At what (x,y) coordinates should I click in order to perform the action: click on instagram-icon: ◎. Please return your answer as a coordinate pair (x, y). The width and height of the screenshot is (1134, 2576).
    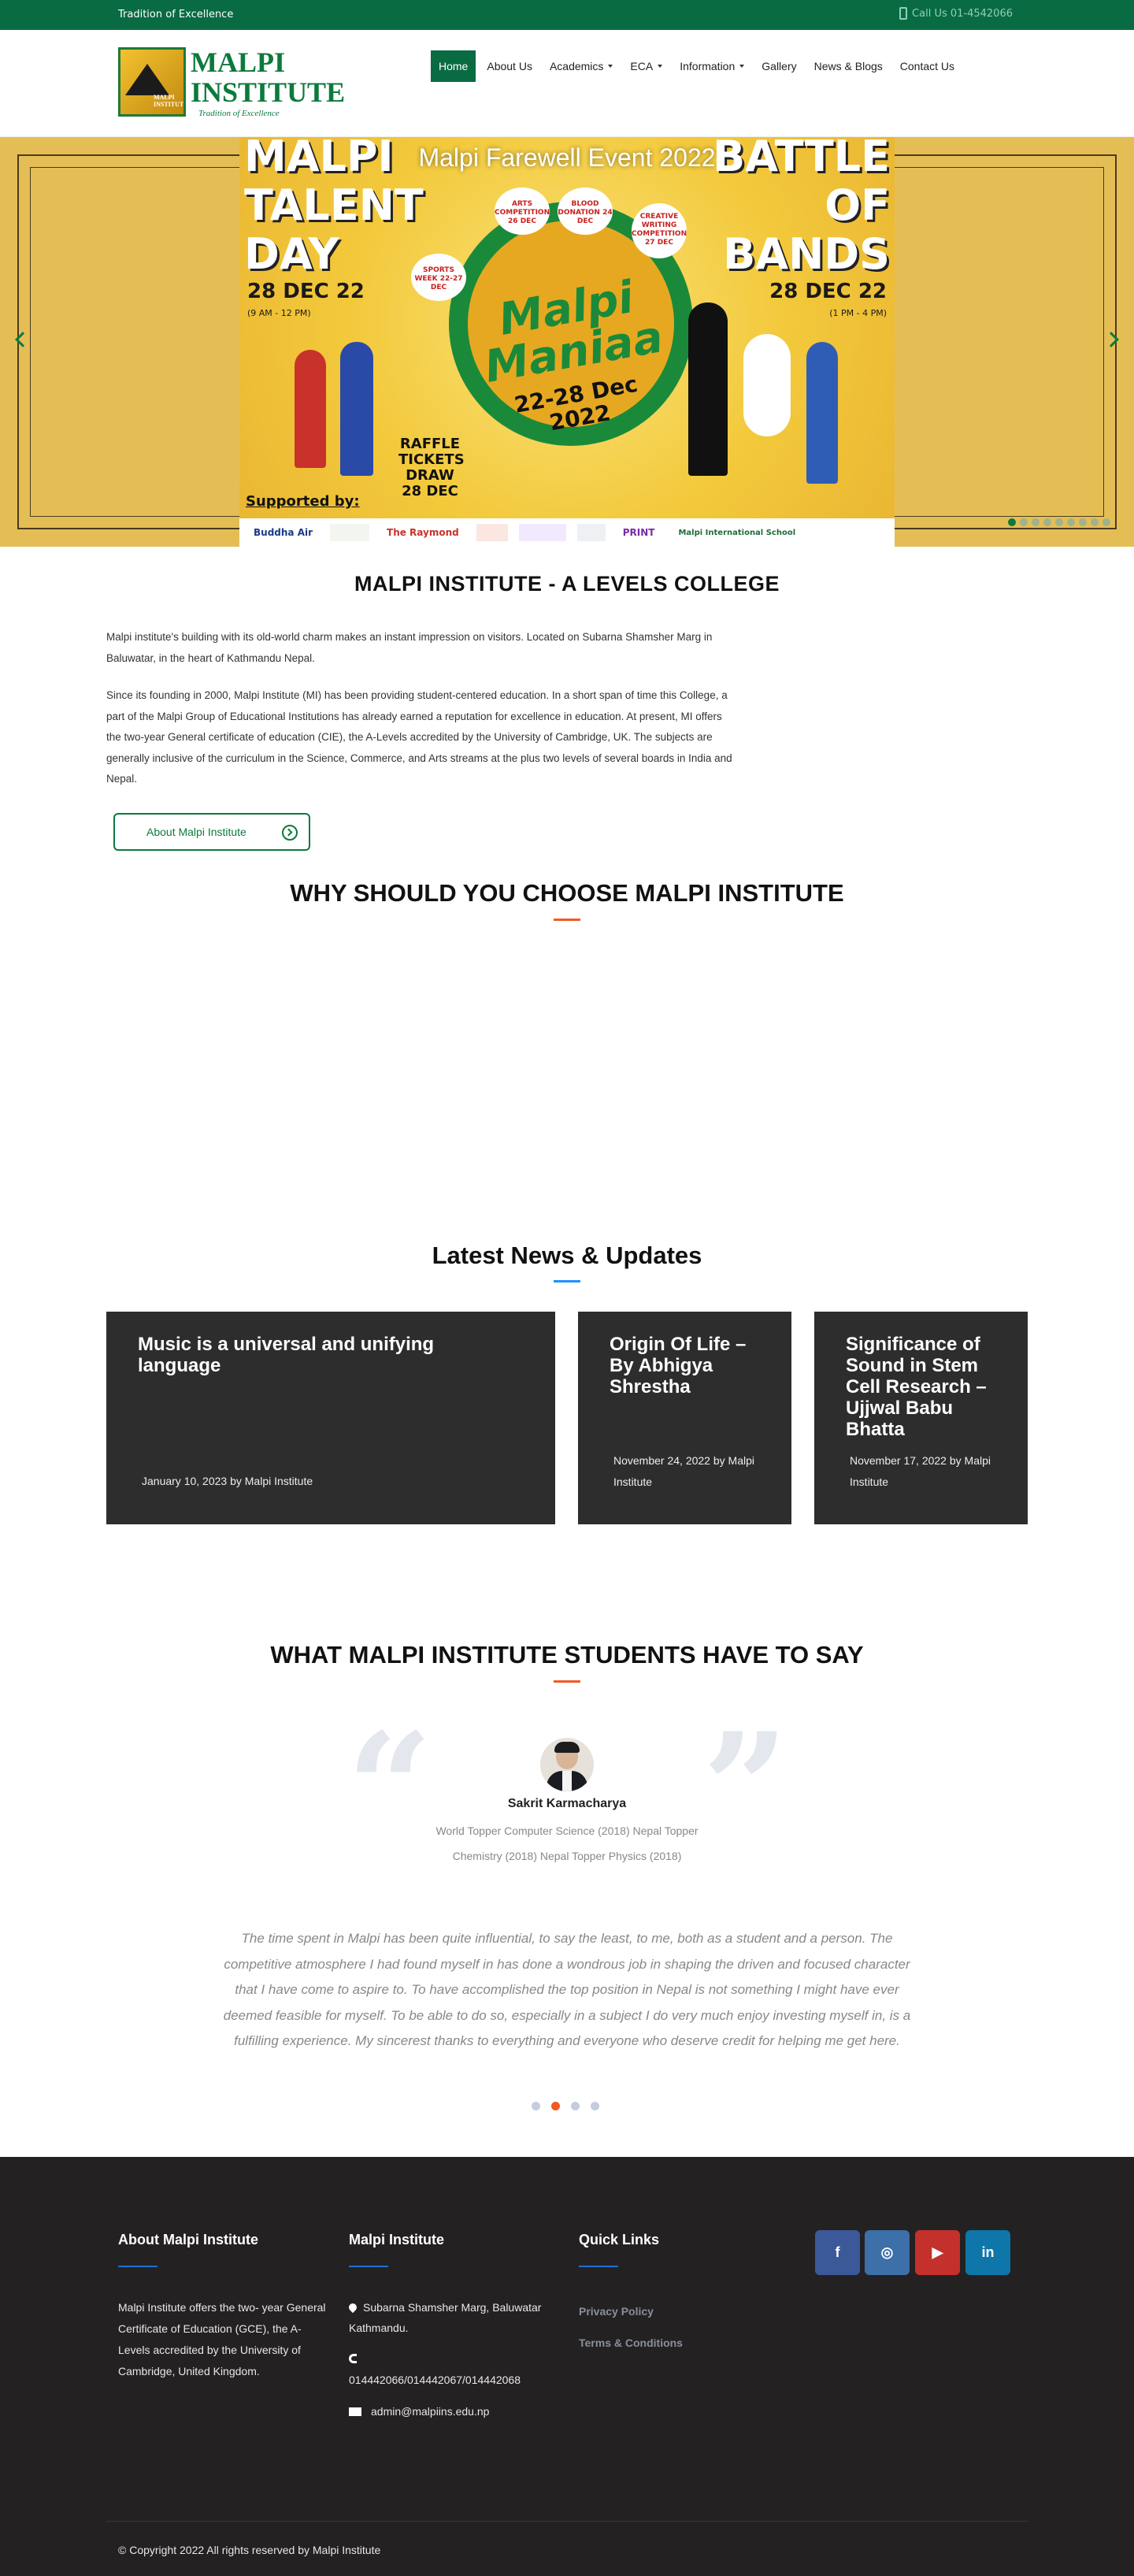
    Looking at the image, I should click on (887, 2252).